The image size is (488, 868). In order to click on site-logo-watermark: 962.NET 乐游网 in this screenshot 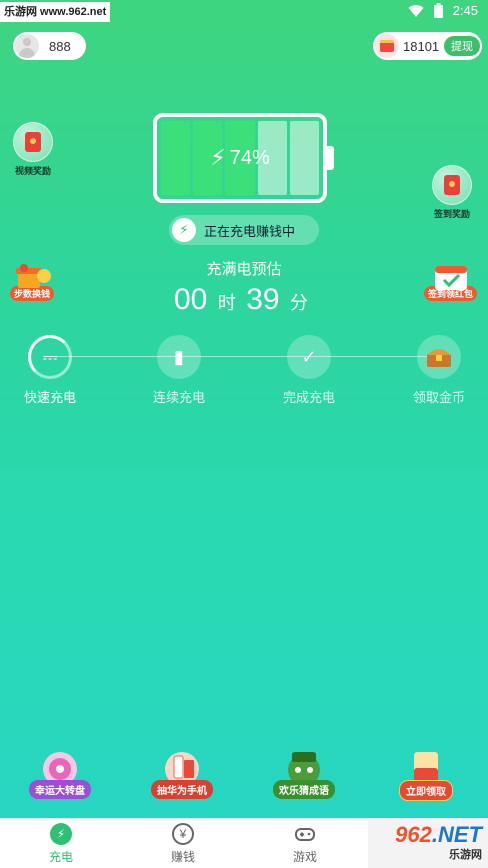, I will do `click(428, 843)`.